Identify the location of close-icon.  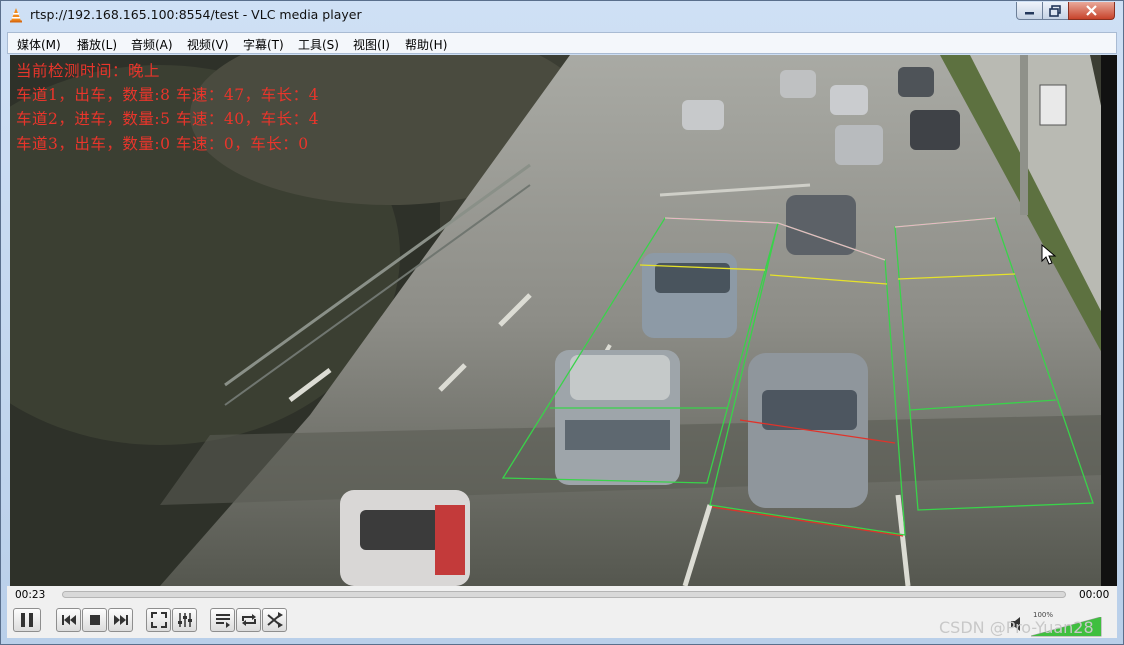
(1091, 10).